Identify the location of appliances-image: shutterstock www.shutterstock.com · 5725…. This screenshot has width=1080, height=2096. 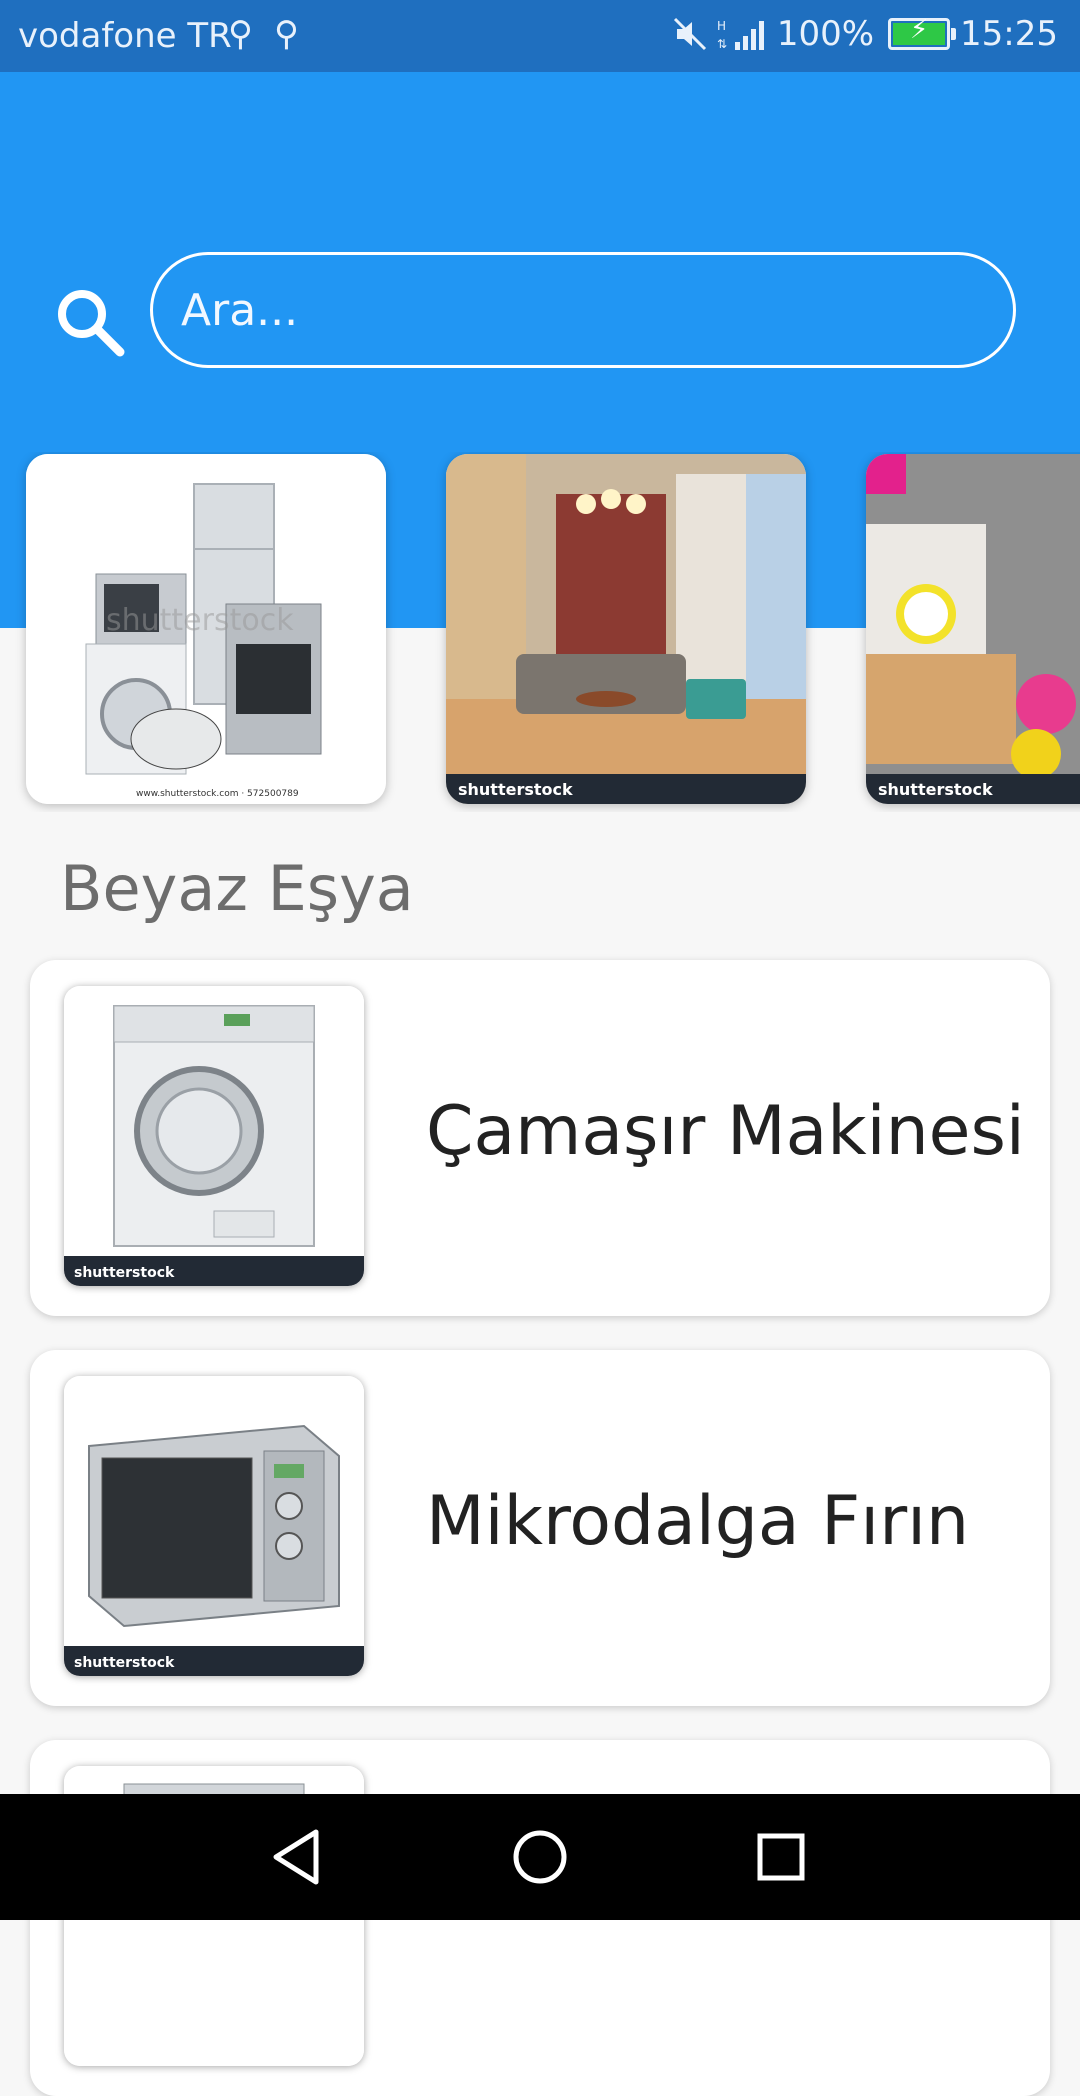
(206, 629).